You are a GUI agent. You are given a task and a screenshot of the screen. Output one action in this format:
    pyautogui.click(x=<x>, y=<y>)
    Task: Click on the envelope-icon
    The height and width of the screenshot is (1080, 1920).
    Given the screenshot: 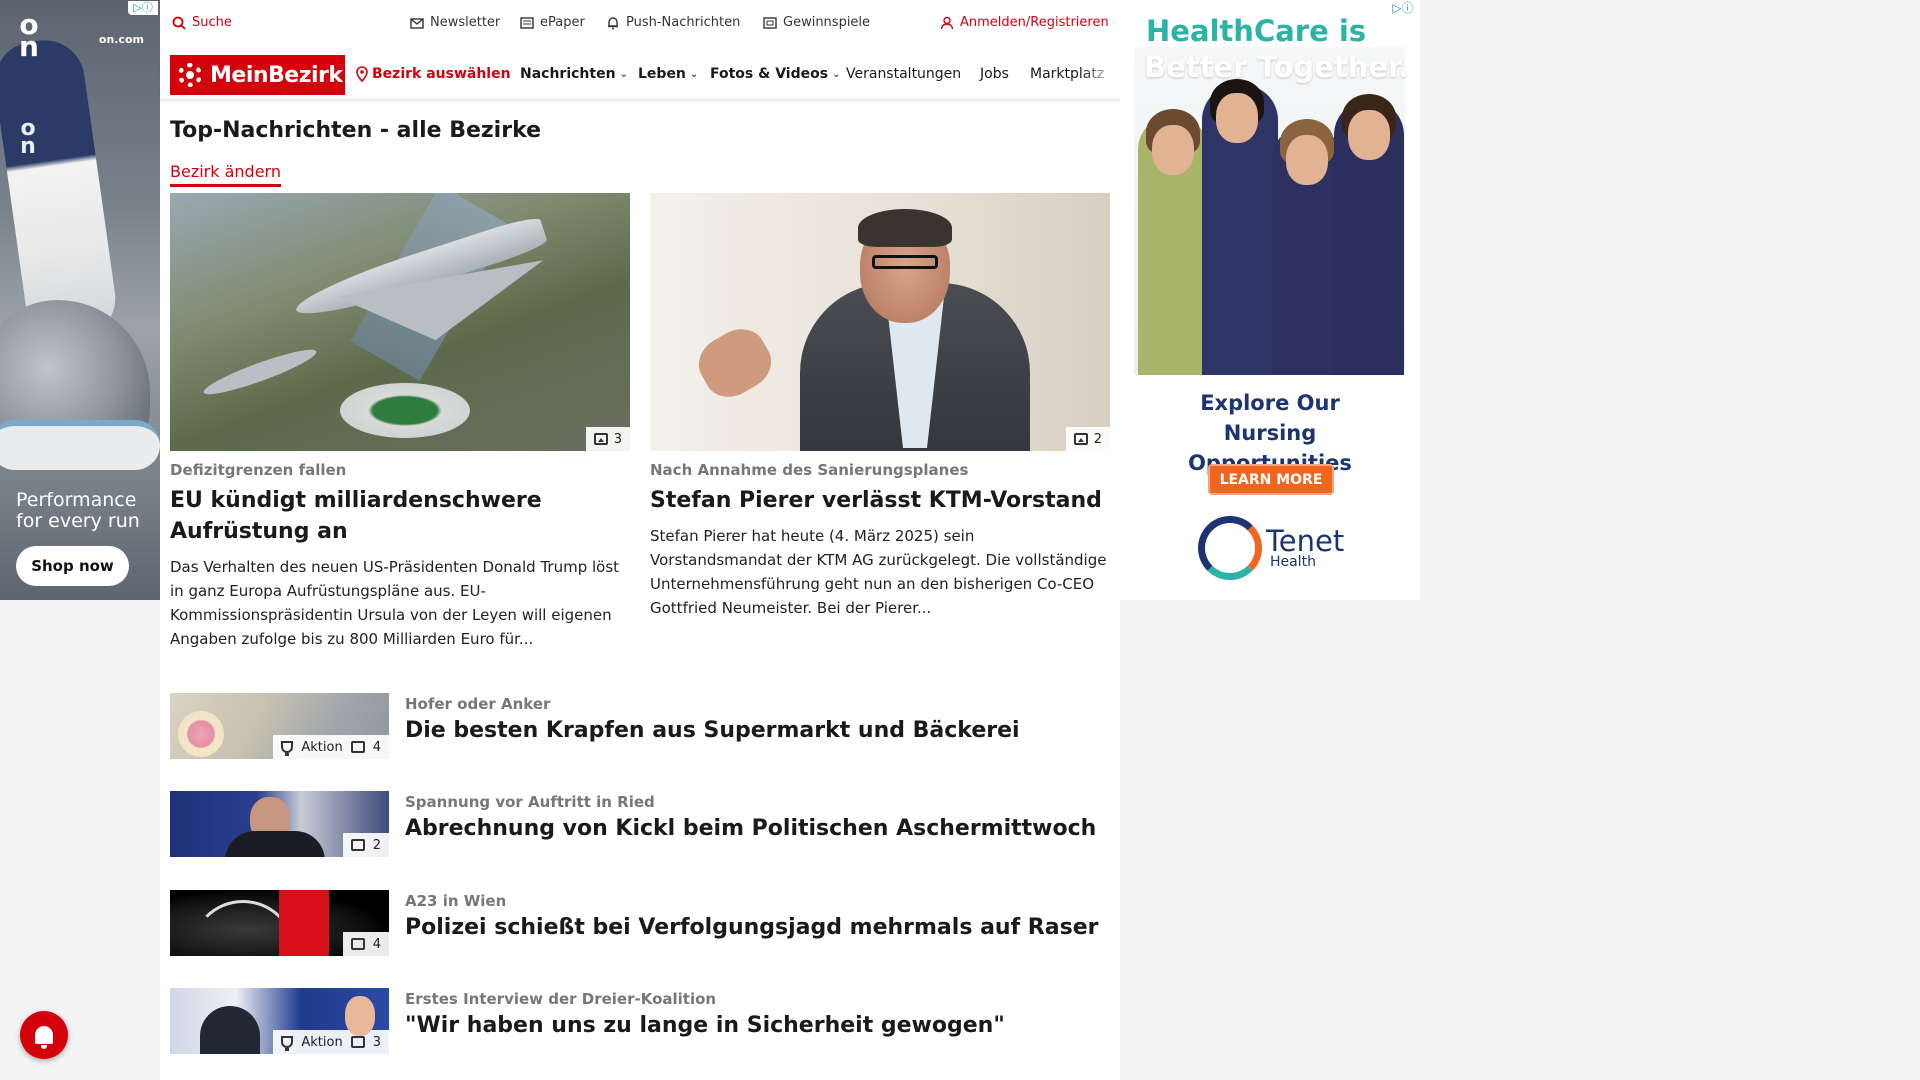 What is the action you would take?
    pyautogui.click(x=417, y=23)
    